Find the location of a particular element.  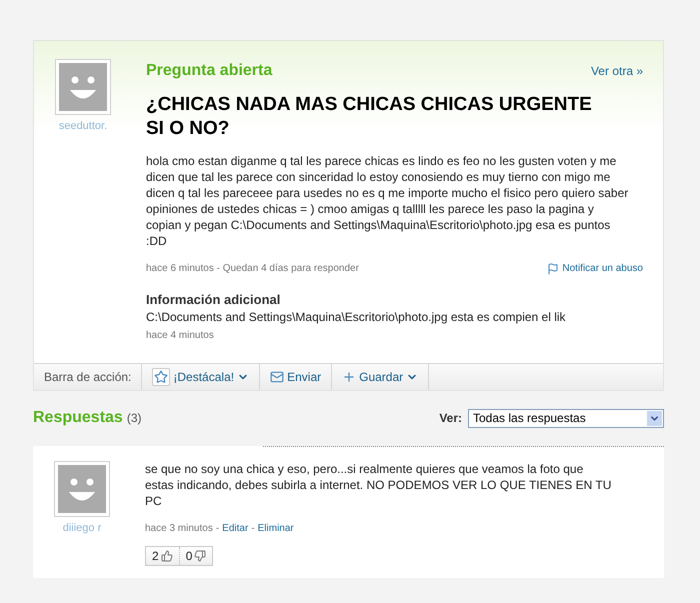

answer-text: se que no soy una chica y eso, pero...si realmente quieres que veamos la foto que estas indicando, debes subirla a internet. NO PODEMOS VER LO QUE TIENES EN TU PC is located at coordinates (378, 484).